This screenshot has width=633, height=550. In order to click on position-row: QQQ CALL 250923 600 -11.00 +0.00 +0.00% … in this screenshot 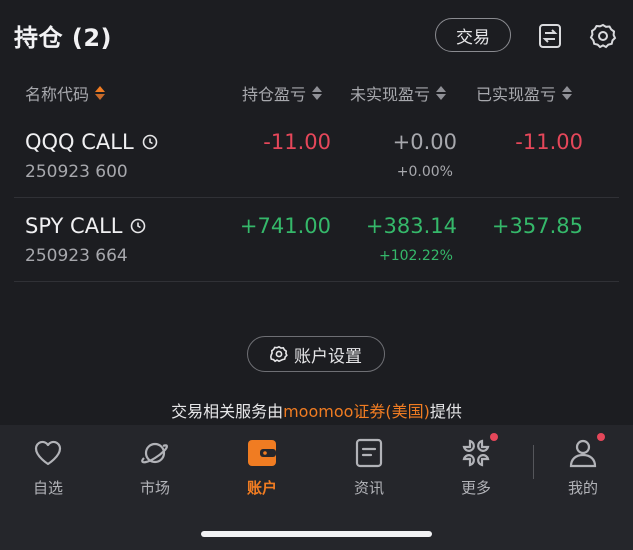, I will do `click(316, 156)`.